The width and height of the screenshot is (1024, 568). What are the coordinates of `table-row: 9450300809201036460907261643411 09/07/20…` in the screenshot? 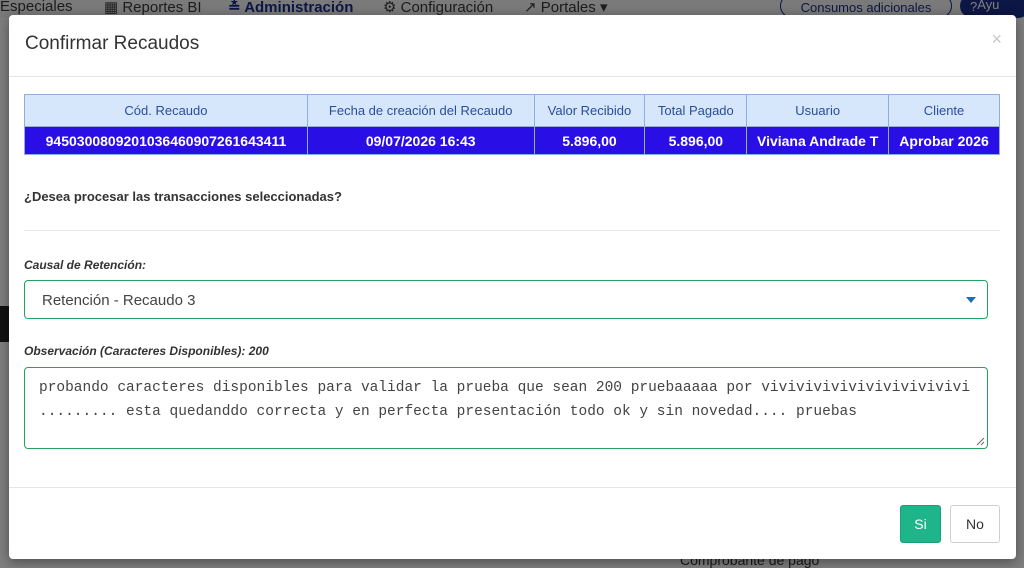 It's located at (512, 140).